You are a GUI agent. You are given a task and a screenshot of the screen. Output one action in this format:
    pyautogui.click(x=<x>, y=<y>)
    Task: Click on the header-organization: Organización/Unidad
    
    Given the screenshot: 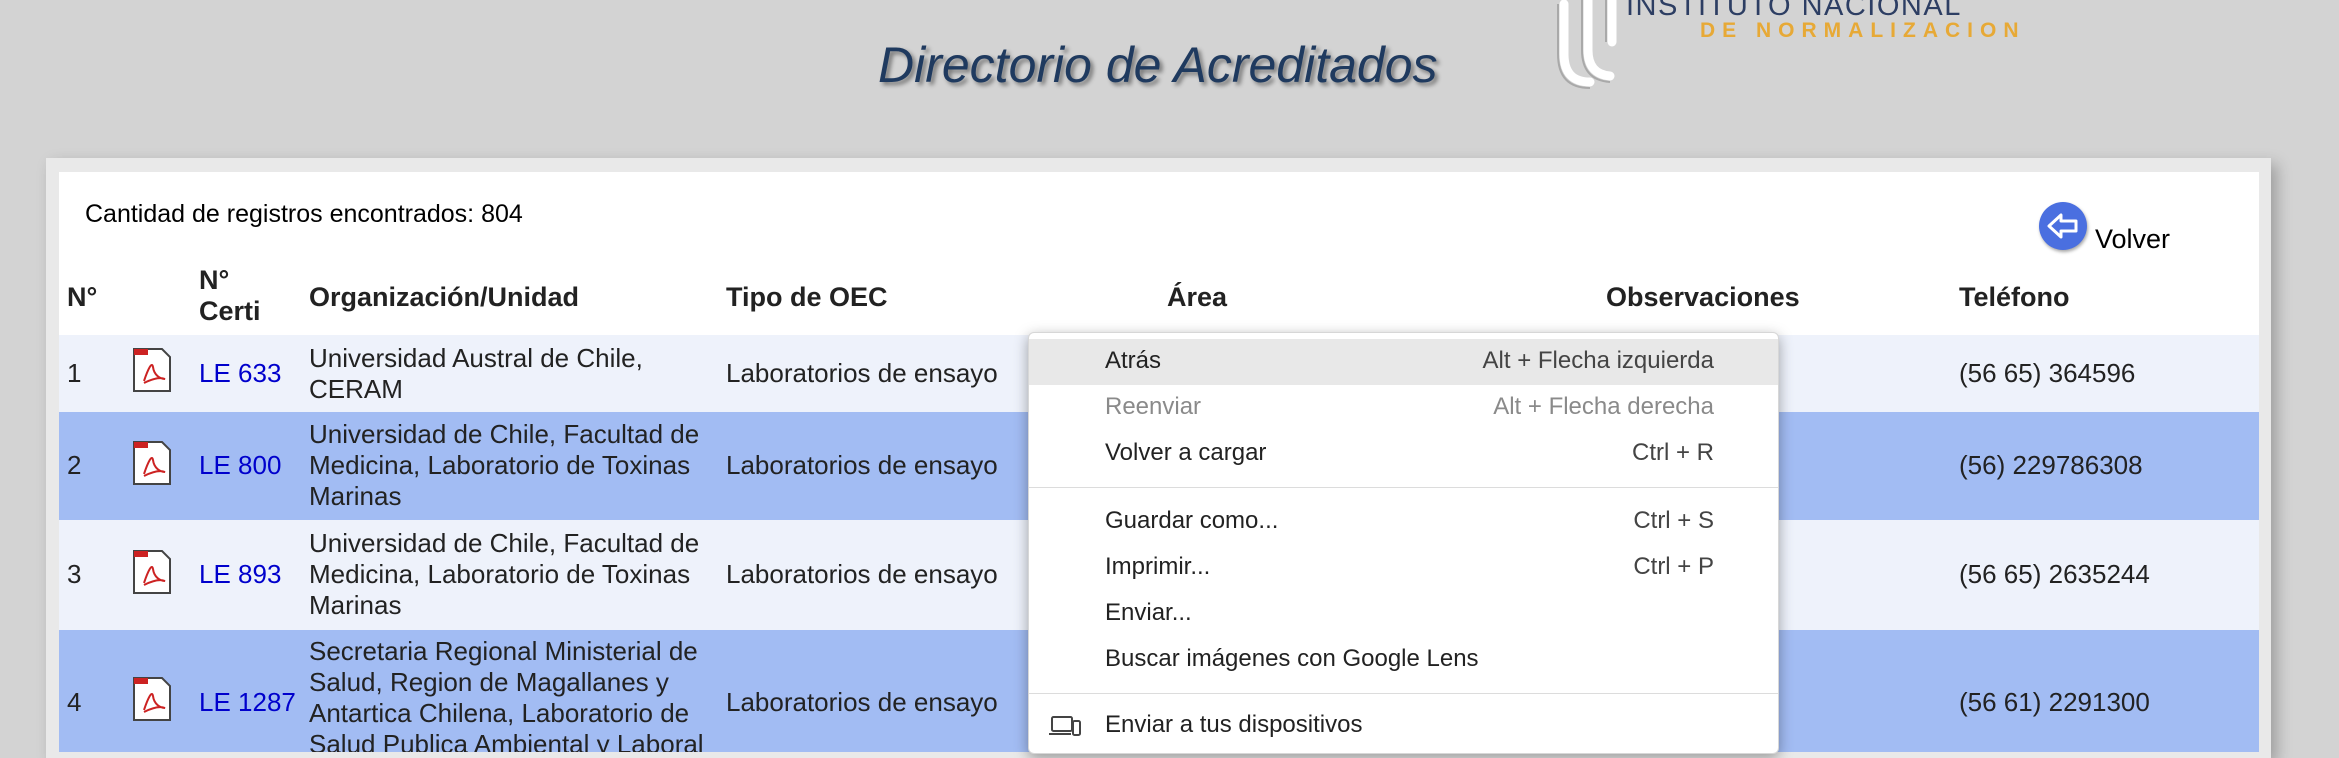 What is the action you would take?
    pyautogui.click(x=444, y=297)
    